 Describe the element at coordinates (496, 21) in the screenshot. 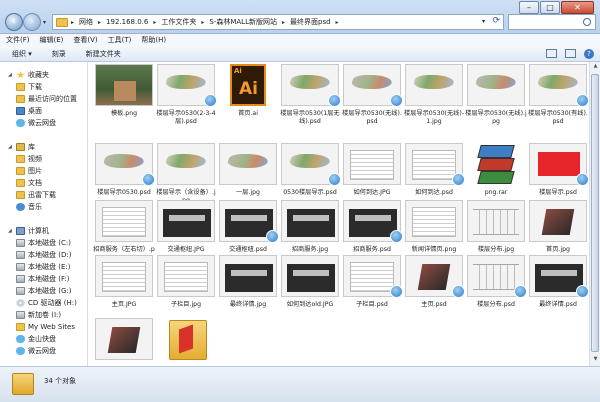

I see `refresh-icon: ⟳` at that location.